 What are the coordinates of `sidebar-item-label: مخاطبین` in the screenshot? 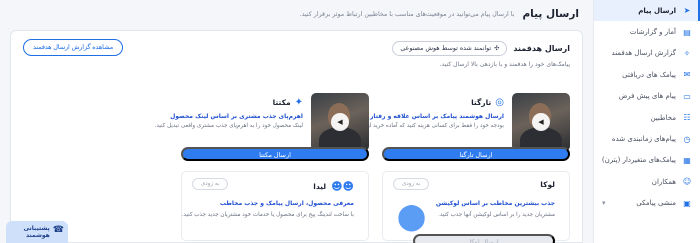 It's located at (663, 117).